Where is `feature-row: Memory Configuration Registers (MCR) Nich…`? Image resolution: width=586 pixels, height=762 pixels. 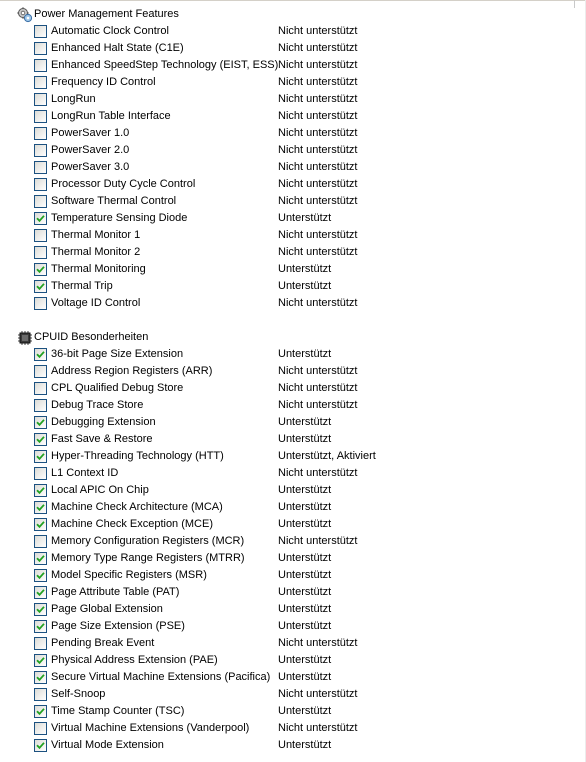 feature-row: Memory Configuration Registers (MCR) Nich… is located at coordinates (293, 541).